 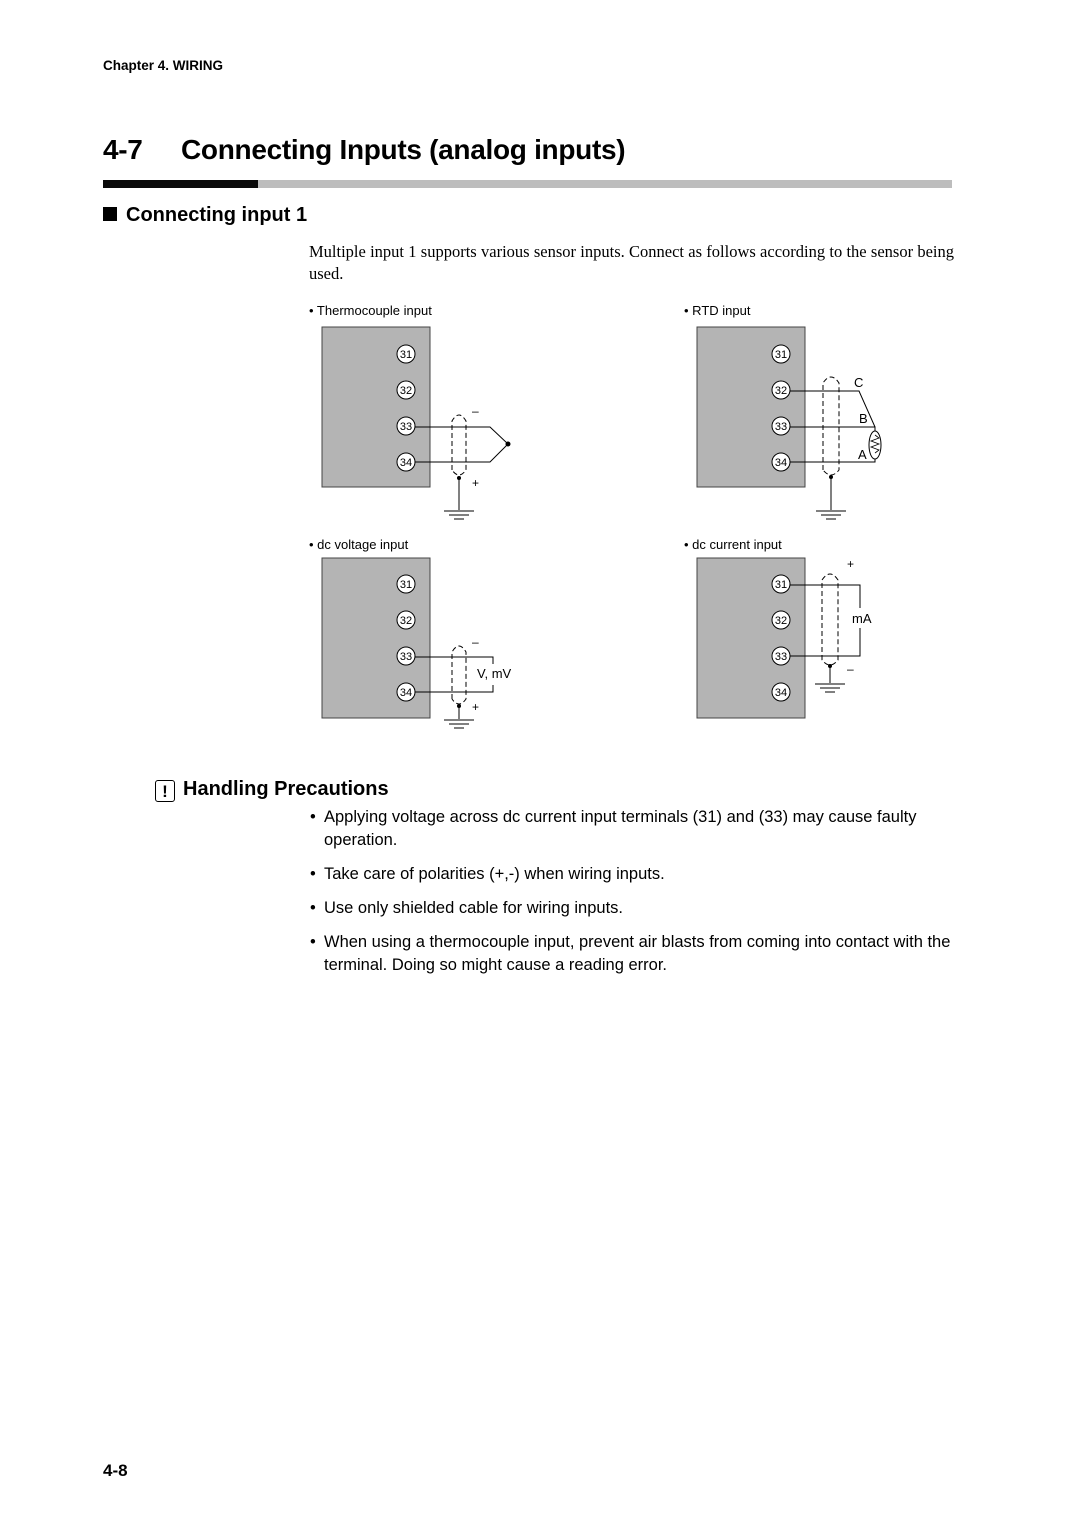 I want to click on thermocouple-diagram: 31 32 33 34 – +, so click(x=416, y=423).